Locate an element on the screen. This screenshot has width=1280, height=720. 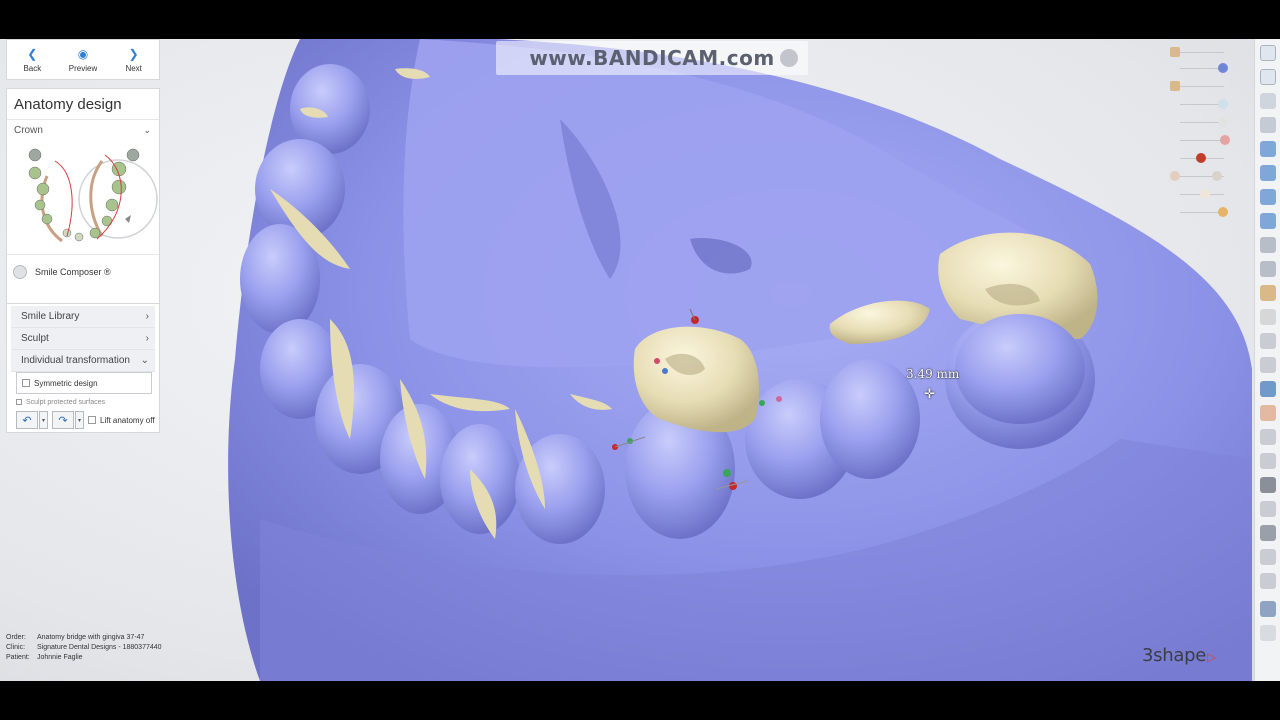
smile-library-row: Smile Library › is located at coordinates (83, 317).